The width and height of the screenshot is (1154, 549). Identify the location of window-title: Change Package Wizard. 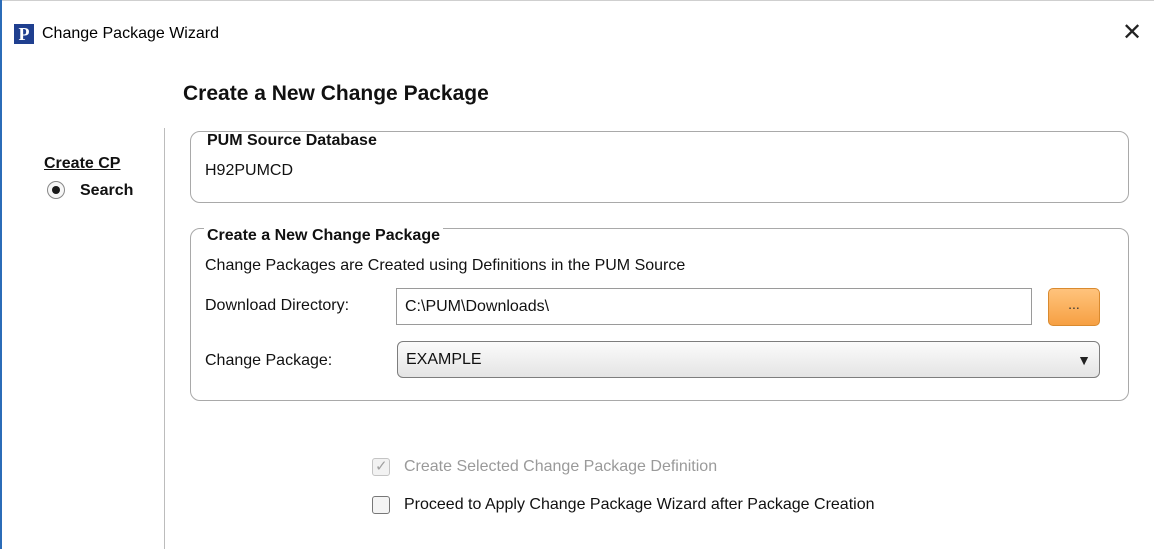
(130, 33).